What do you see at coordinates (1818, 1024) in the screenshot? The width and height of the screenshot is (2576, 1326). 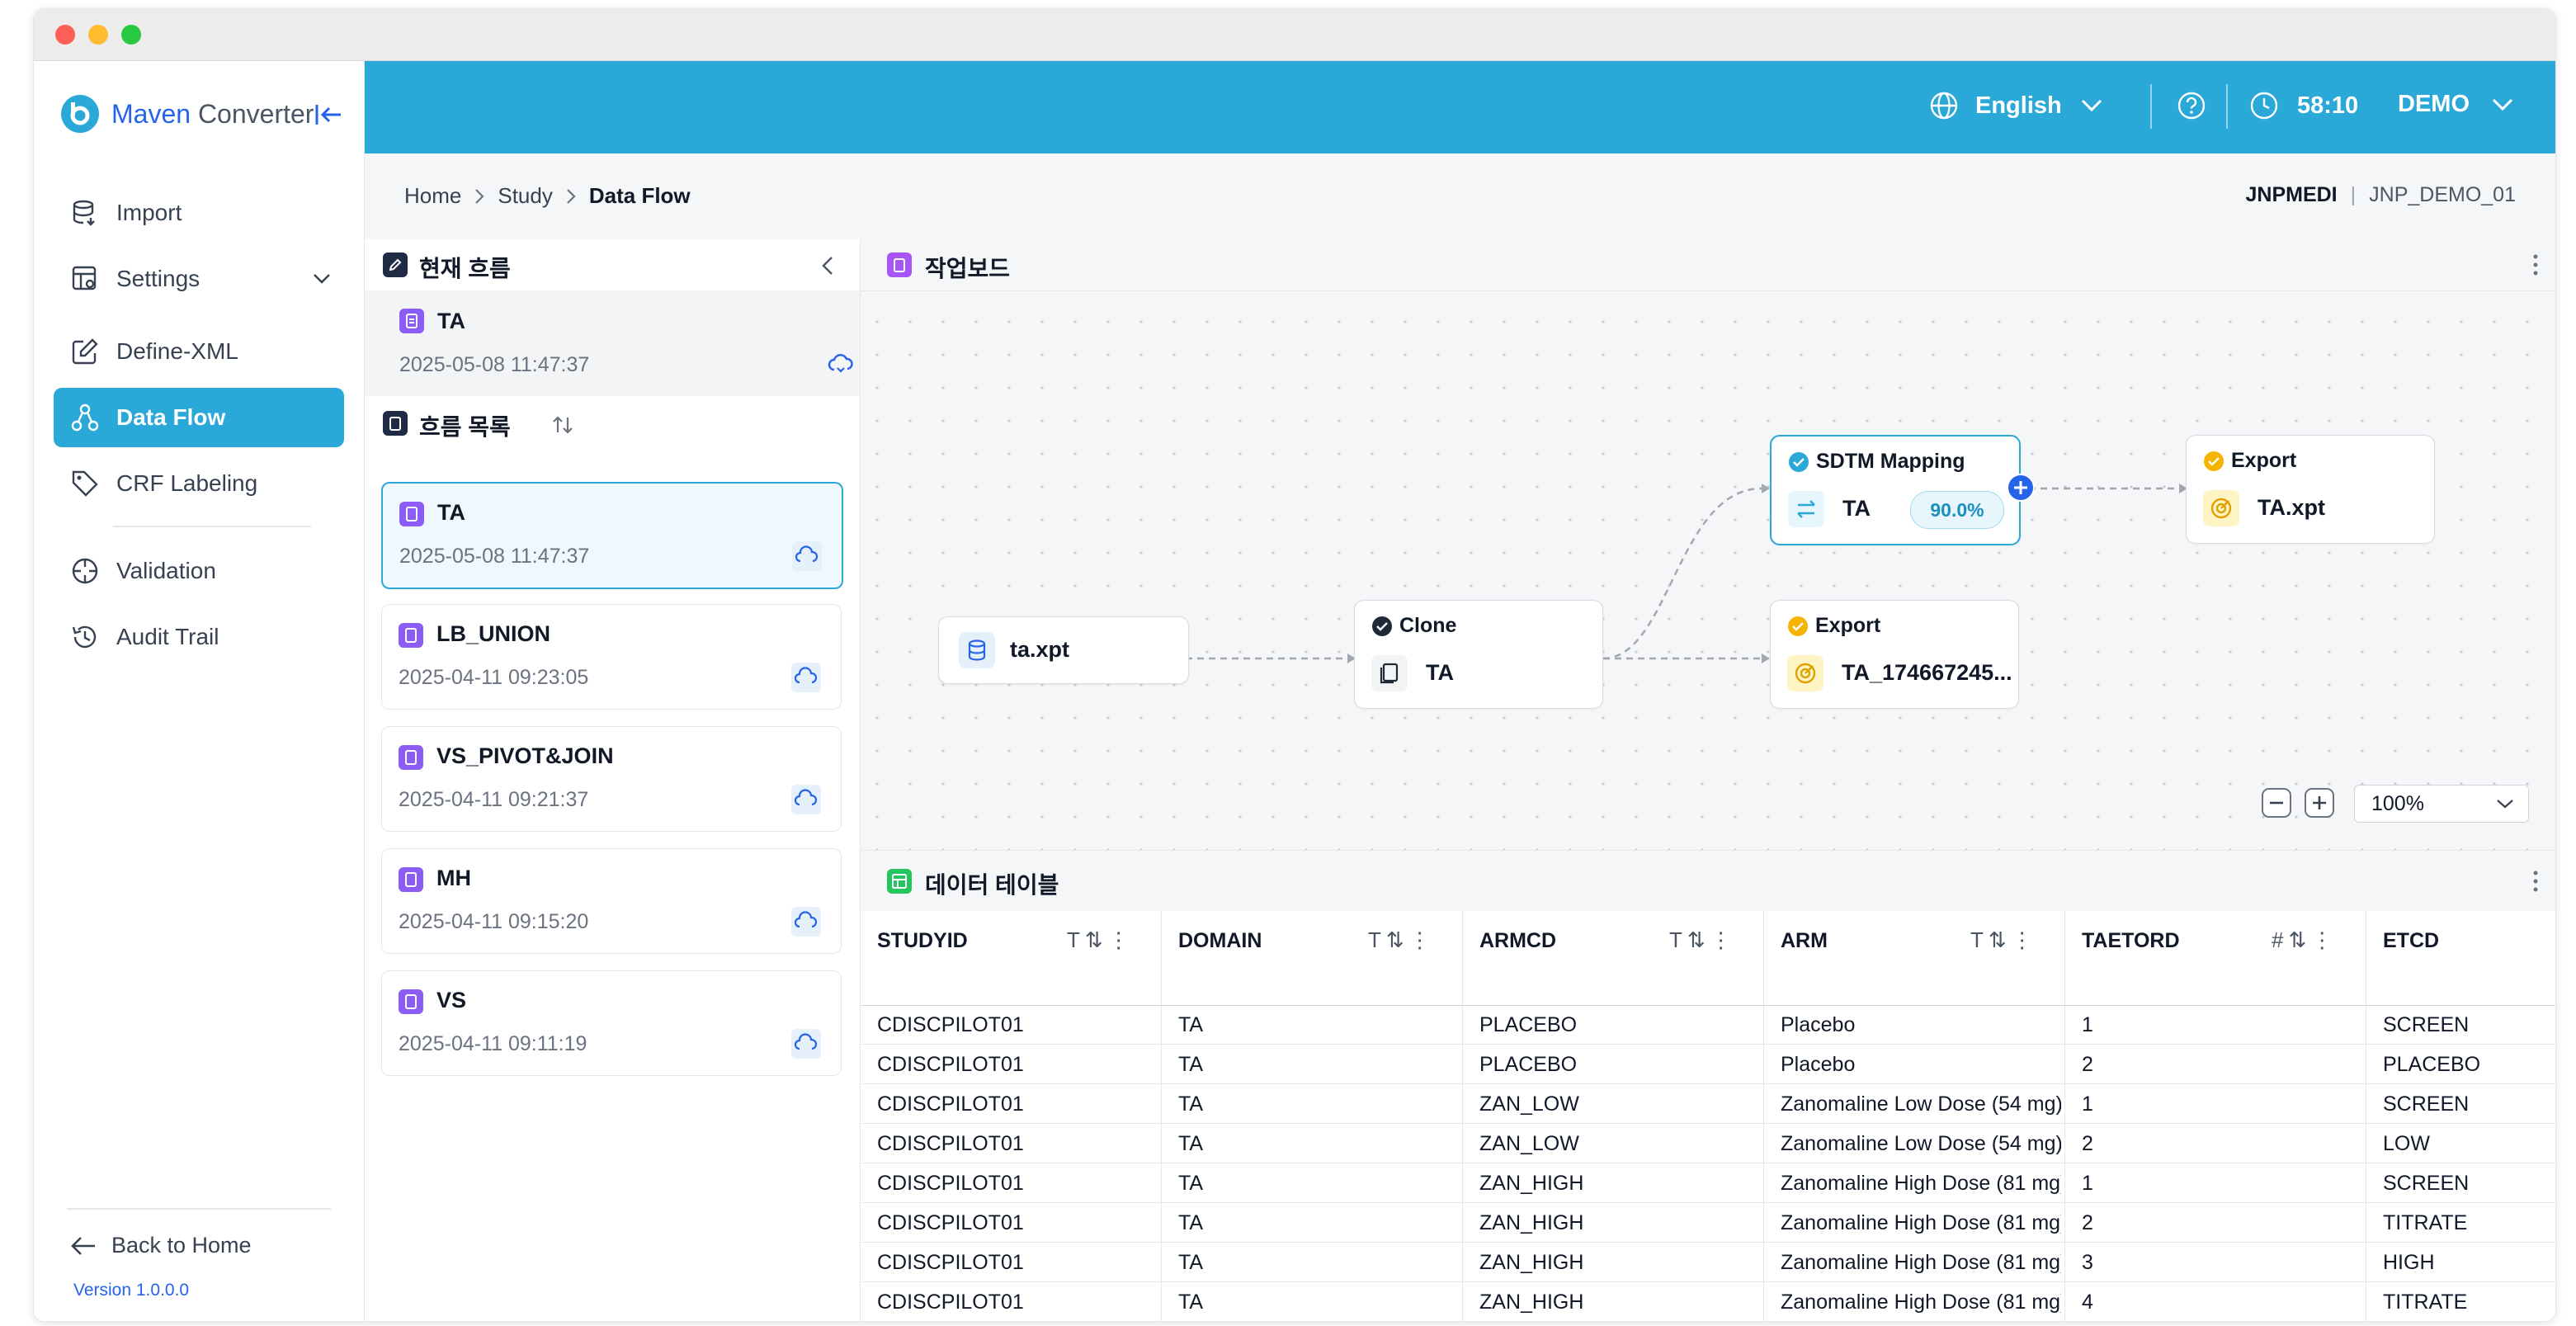 I see `table-cell: Placebo` at bounding box center [1818, 1024].